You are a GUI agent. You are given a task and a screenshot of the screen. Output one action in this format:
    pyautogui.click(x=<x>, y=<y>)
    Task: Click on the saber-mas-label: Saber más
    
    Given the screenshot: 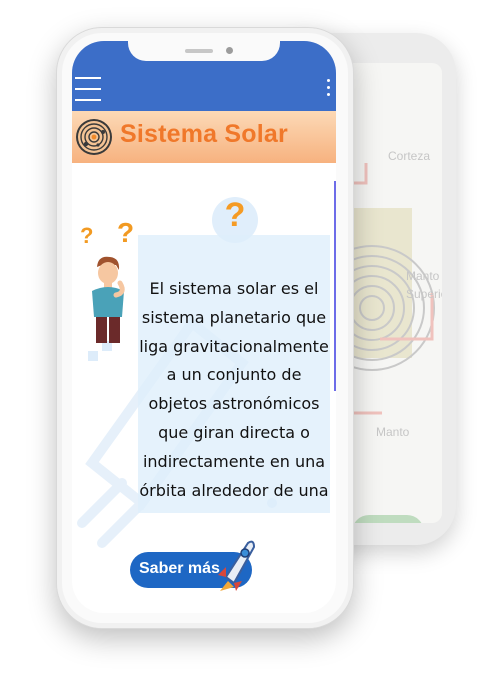 What is the action you would take?
    pyautogui.click(x=179, y=568)
    